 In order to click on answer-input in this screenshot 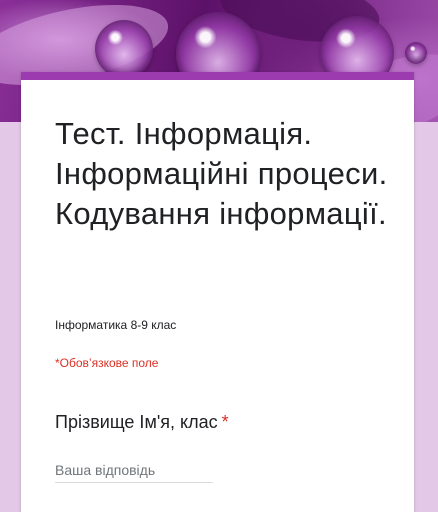, I will do `click(134, 470)`.